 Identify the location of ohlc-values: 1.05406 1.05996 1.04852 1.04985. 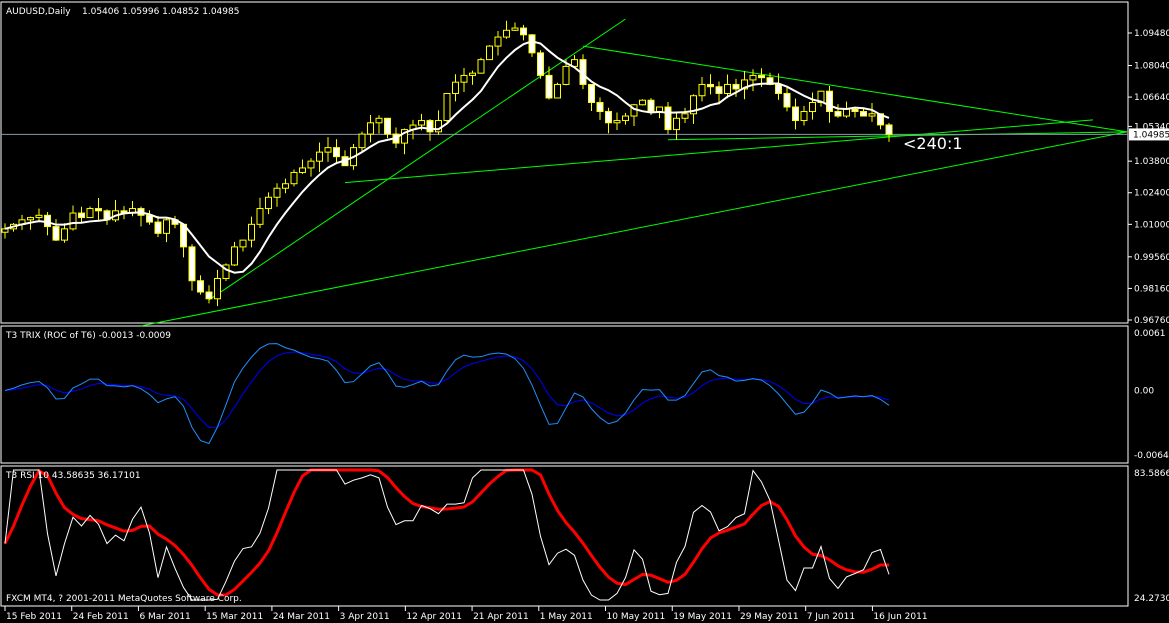
(160, 12).